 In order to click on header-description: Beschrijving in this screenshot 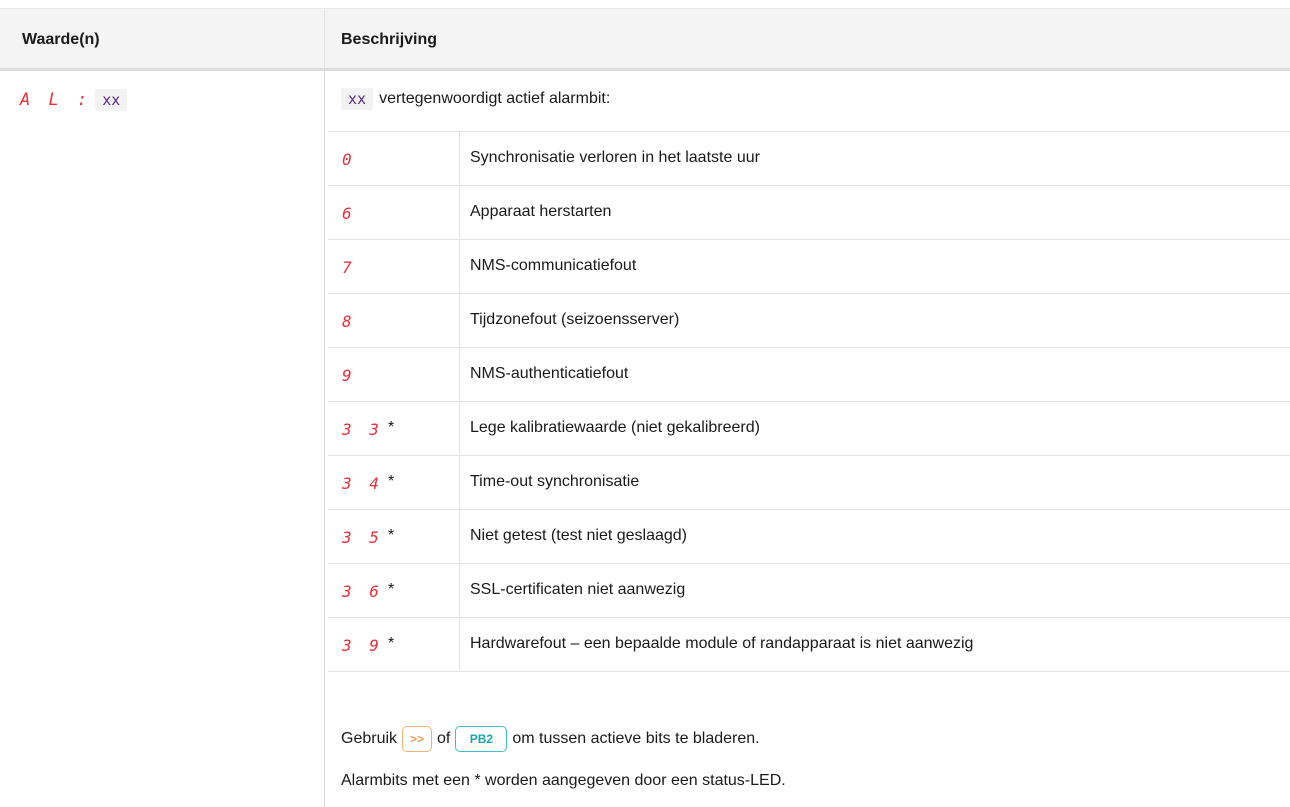, I will do `click(389, 39)`.